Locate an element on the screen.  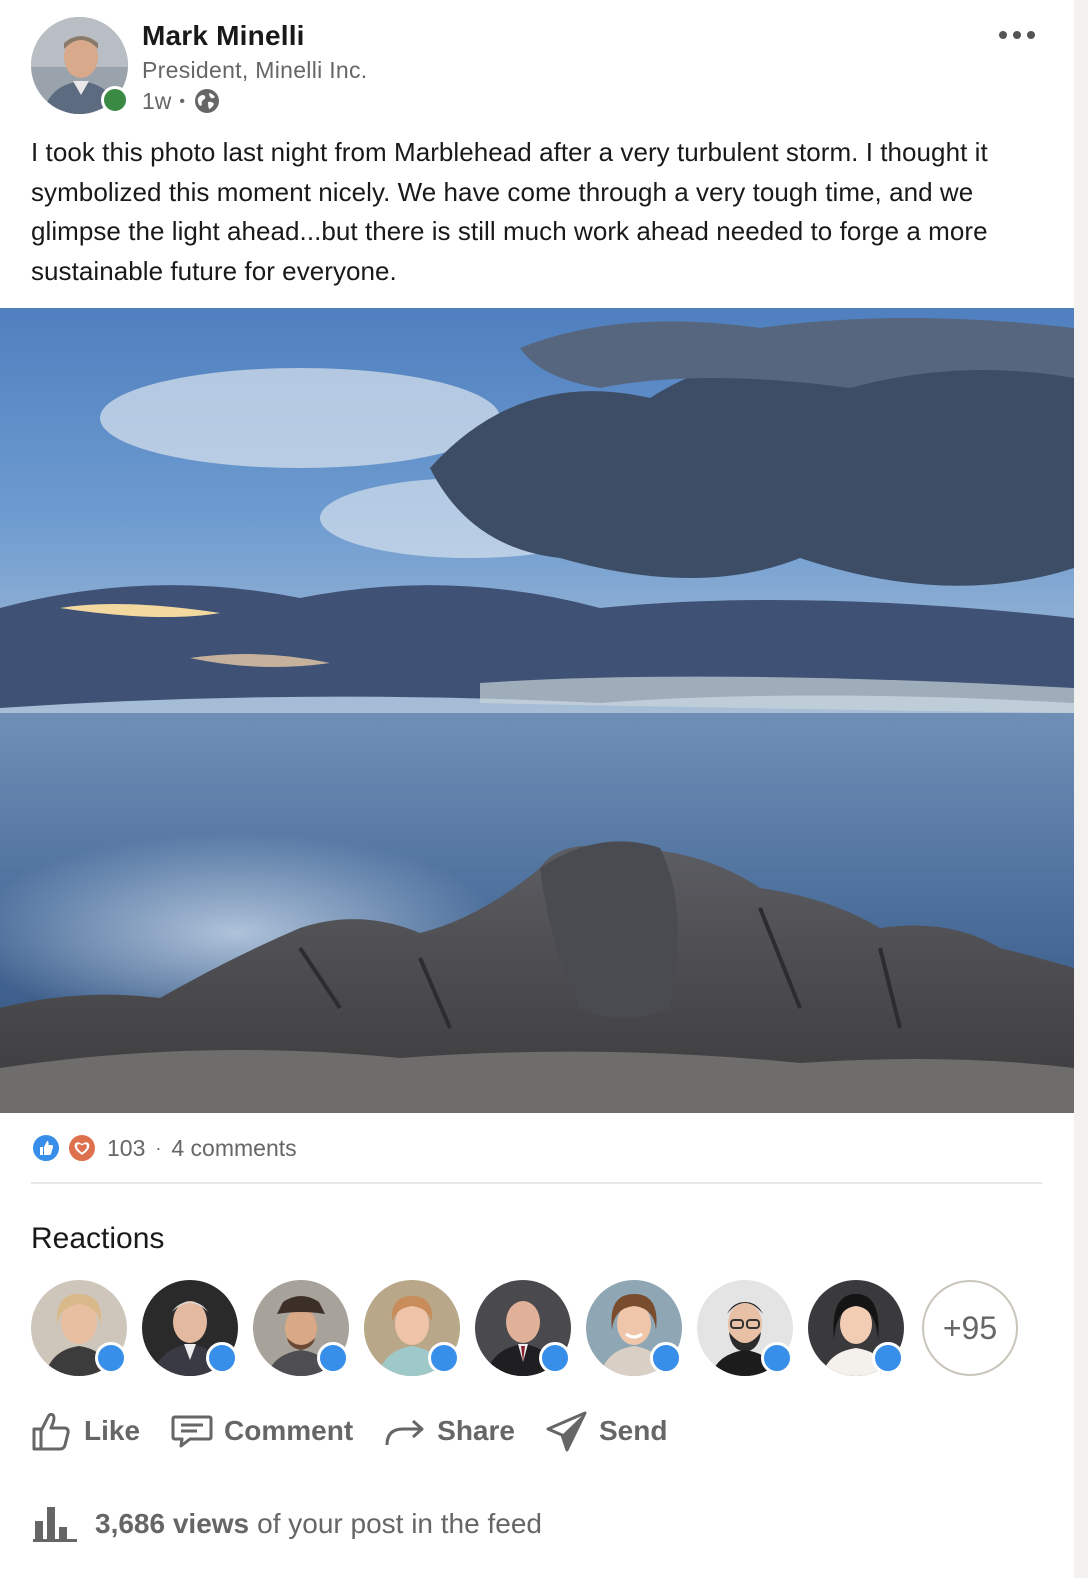
views-count: 3,686 views is located at coordinates (172, 1523).